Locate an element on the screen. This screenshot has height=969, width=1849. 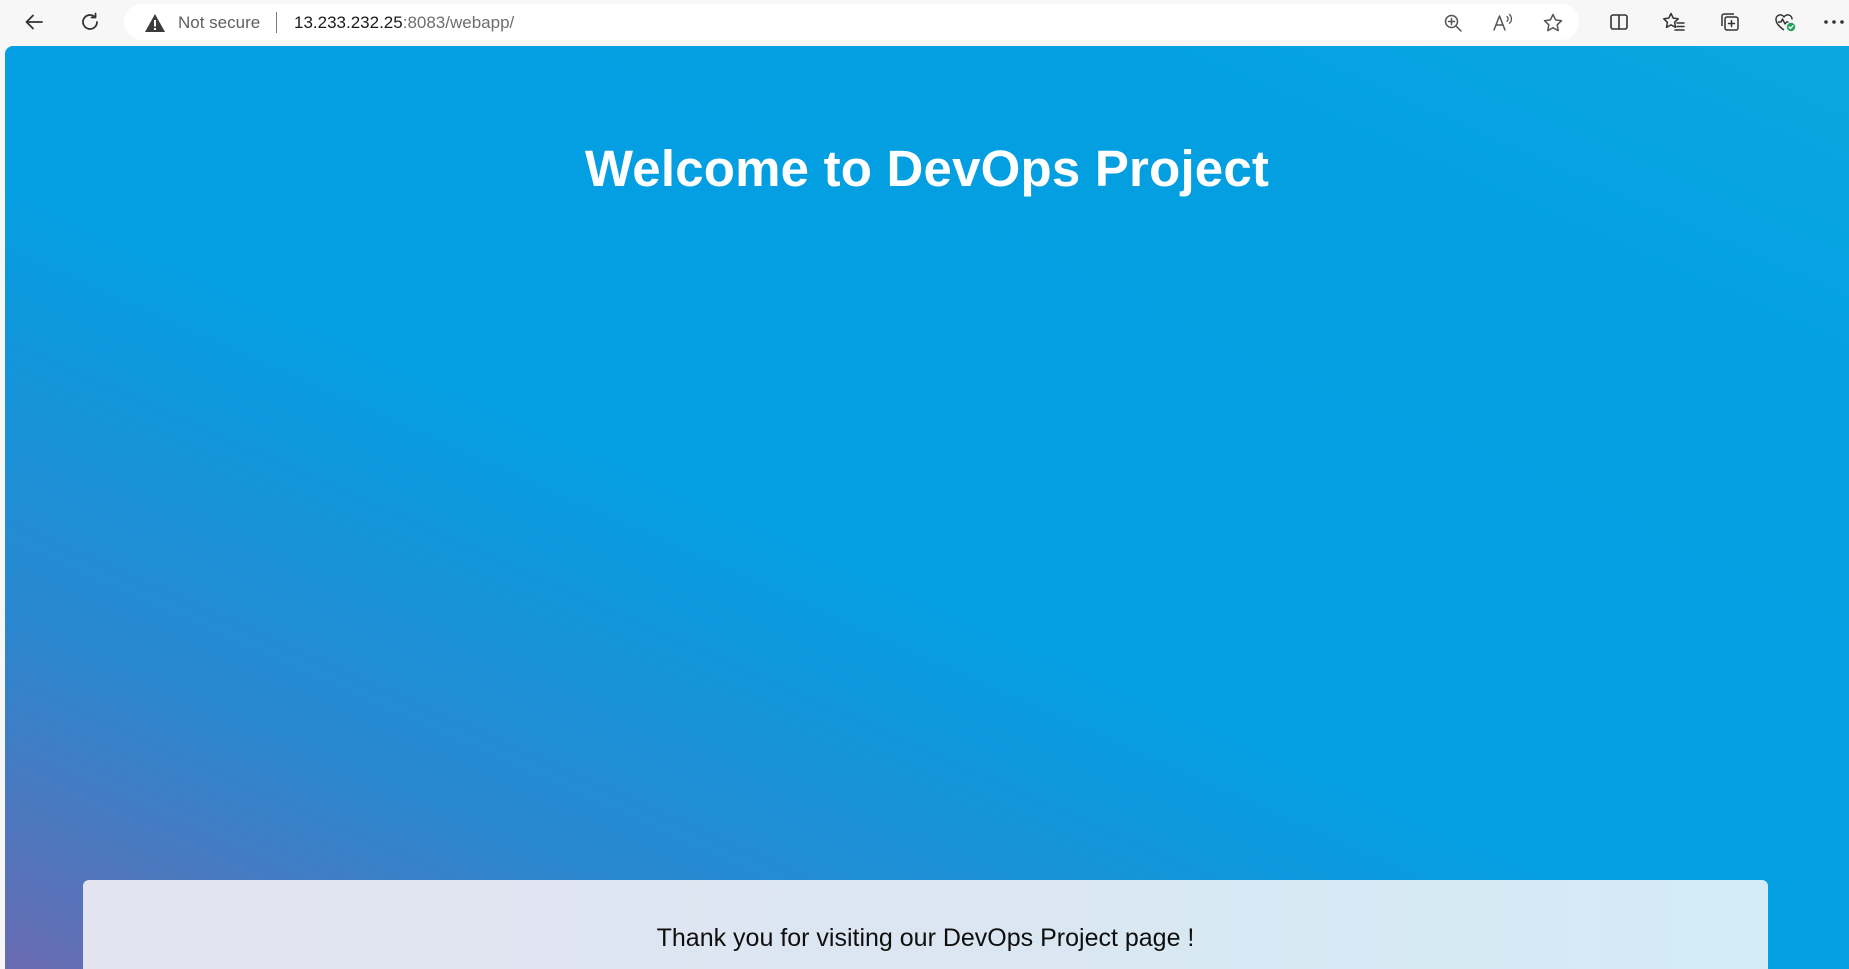
refresh-icon is located at coordinates (90, 22).